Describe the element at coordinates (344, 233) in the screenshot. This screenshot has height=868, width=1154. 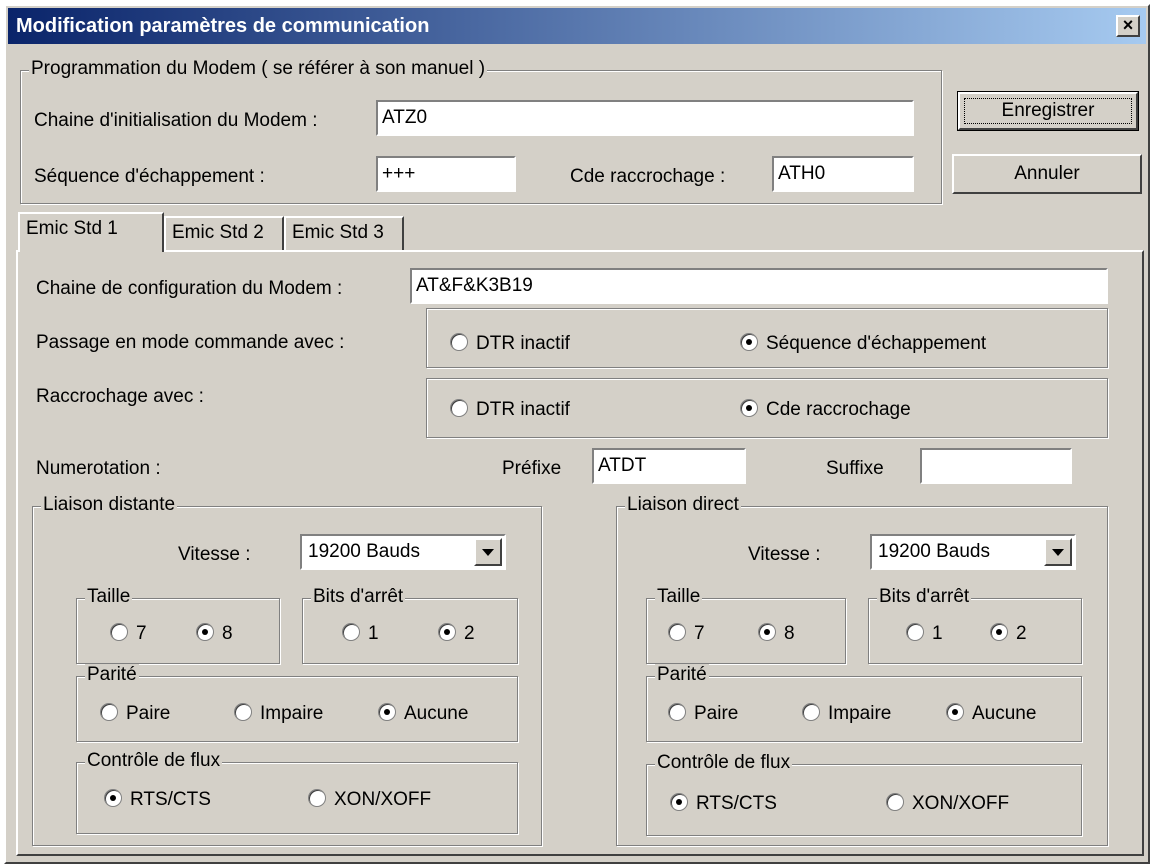
I see `tab-emic-std-3: Emic Std 3` at that location.